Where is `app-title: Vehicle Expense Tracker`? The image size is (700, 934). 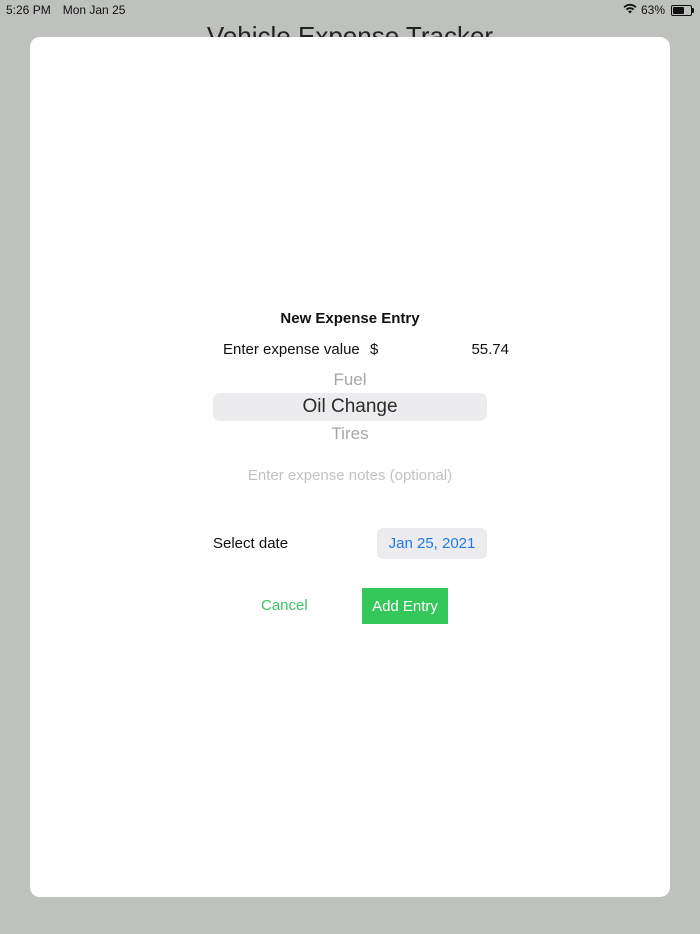
app-title: Vehicle Expense Tracker is located at coordinates (350, 29).